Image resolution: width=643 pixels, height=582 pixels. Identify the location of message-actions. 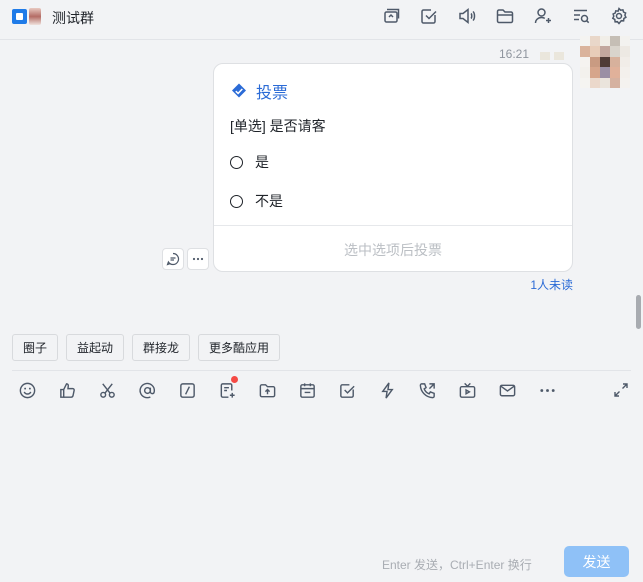
(185, 259).